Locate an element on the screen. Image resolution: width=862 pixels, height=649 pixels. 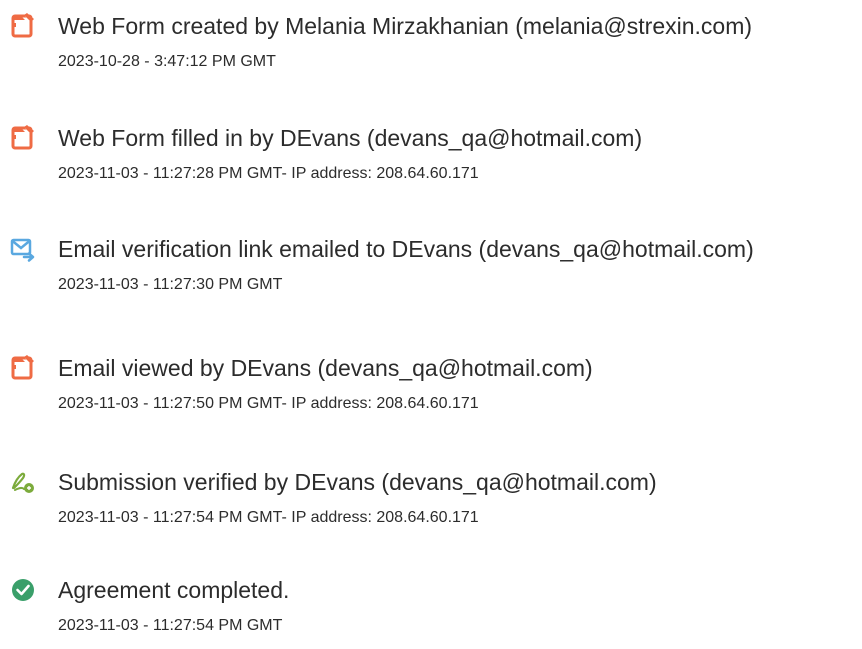
event-timestamp: 2023-11-03 - 11:27:54 PM GMT is located at coordinates (170, 625).